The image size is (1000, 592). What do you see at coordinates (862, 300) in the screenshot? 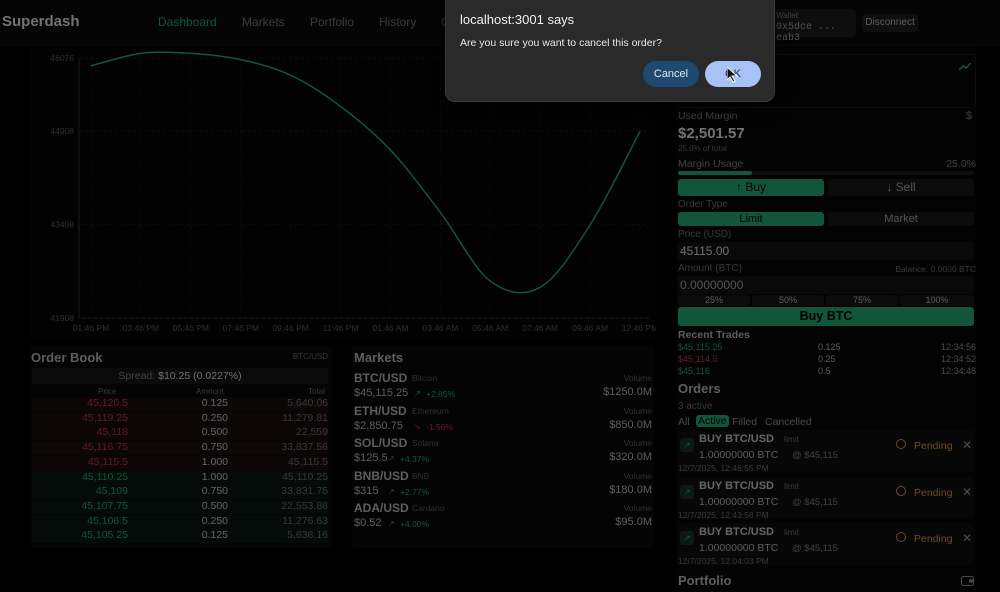
I see `pct-75-button: 75%` at bounding box center [862, 300].